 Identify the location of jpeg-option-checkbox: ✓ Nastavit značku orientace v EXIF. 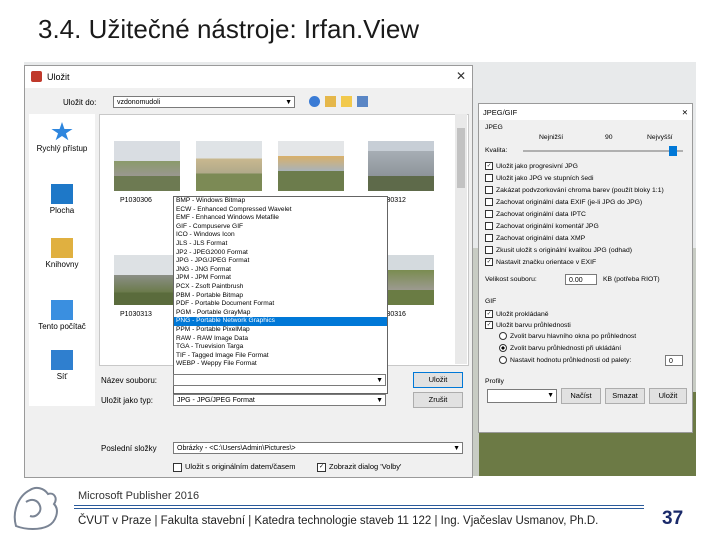
(540, 262).